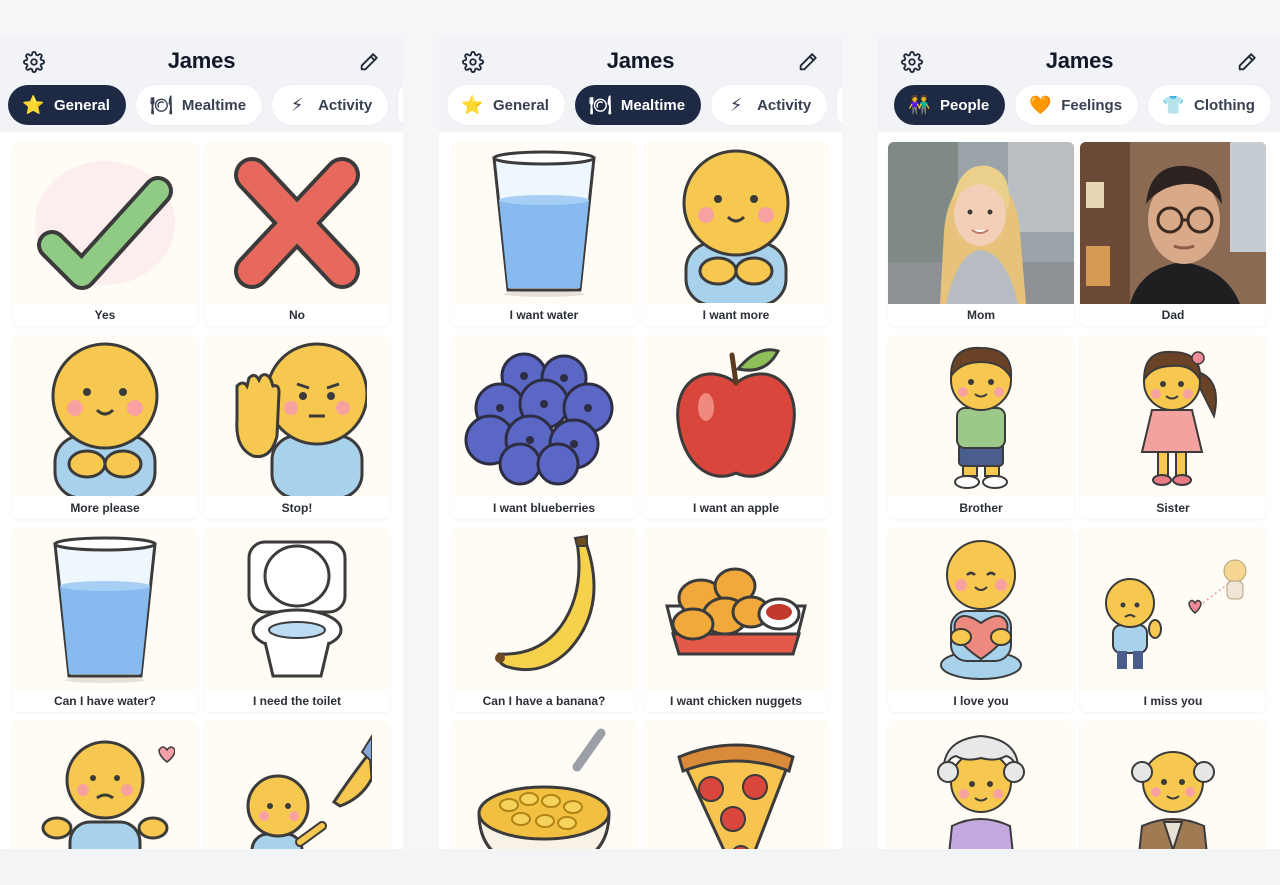 The image size is (1280, 885). I want to click on brother-icon, so click(981, 416).